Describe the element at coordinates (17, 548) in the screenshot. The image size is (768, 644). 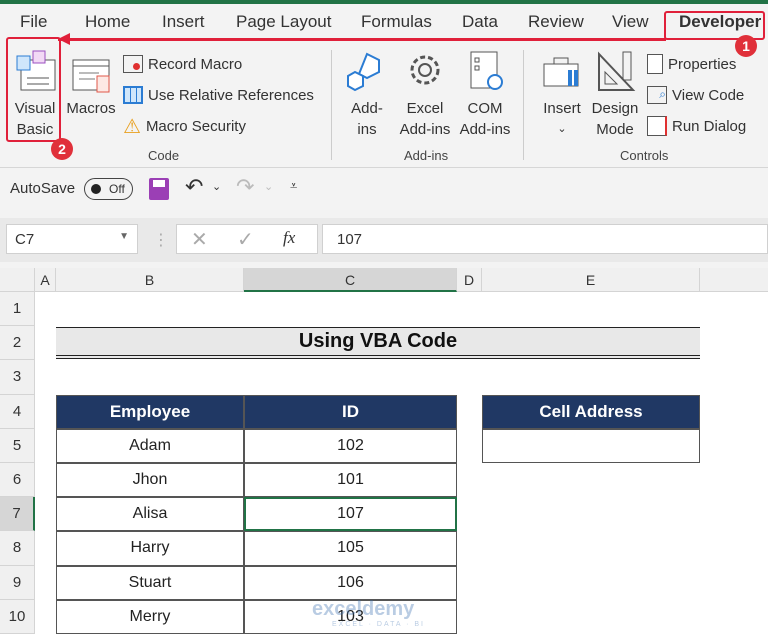
I see `row-header-8: 8` at that location.